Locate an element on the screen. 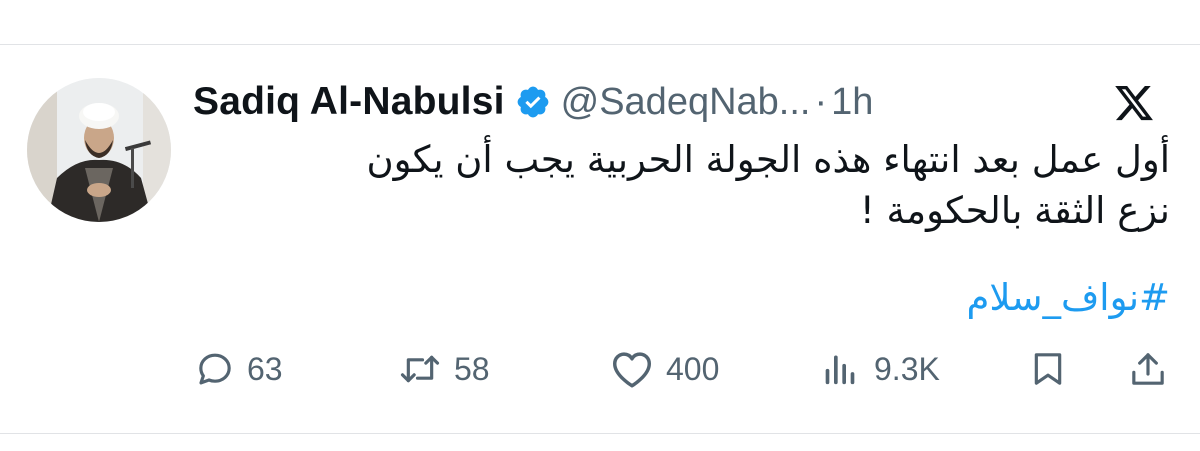 The image size is (1200, 451). share-button is located at coordinates (1148, 369).